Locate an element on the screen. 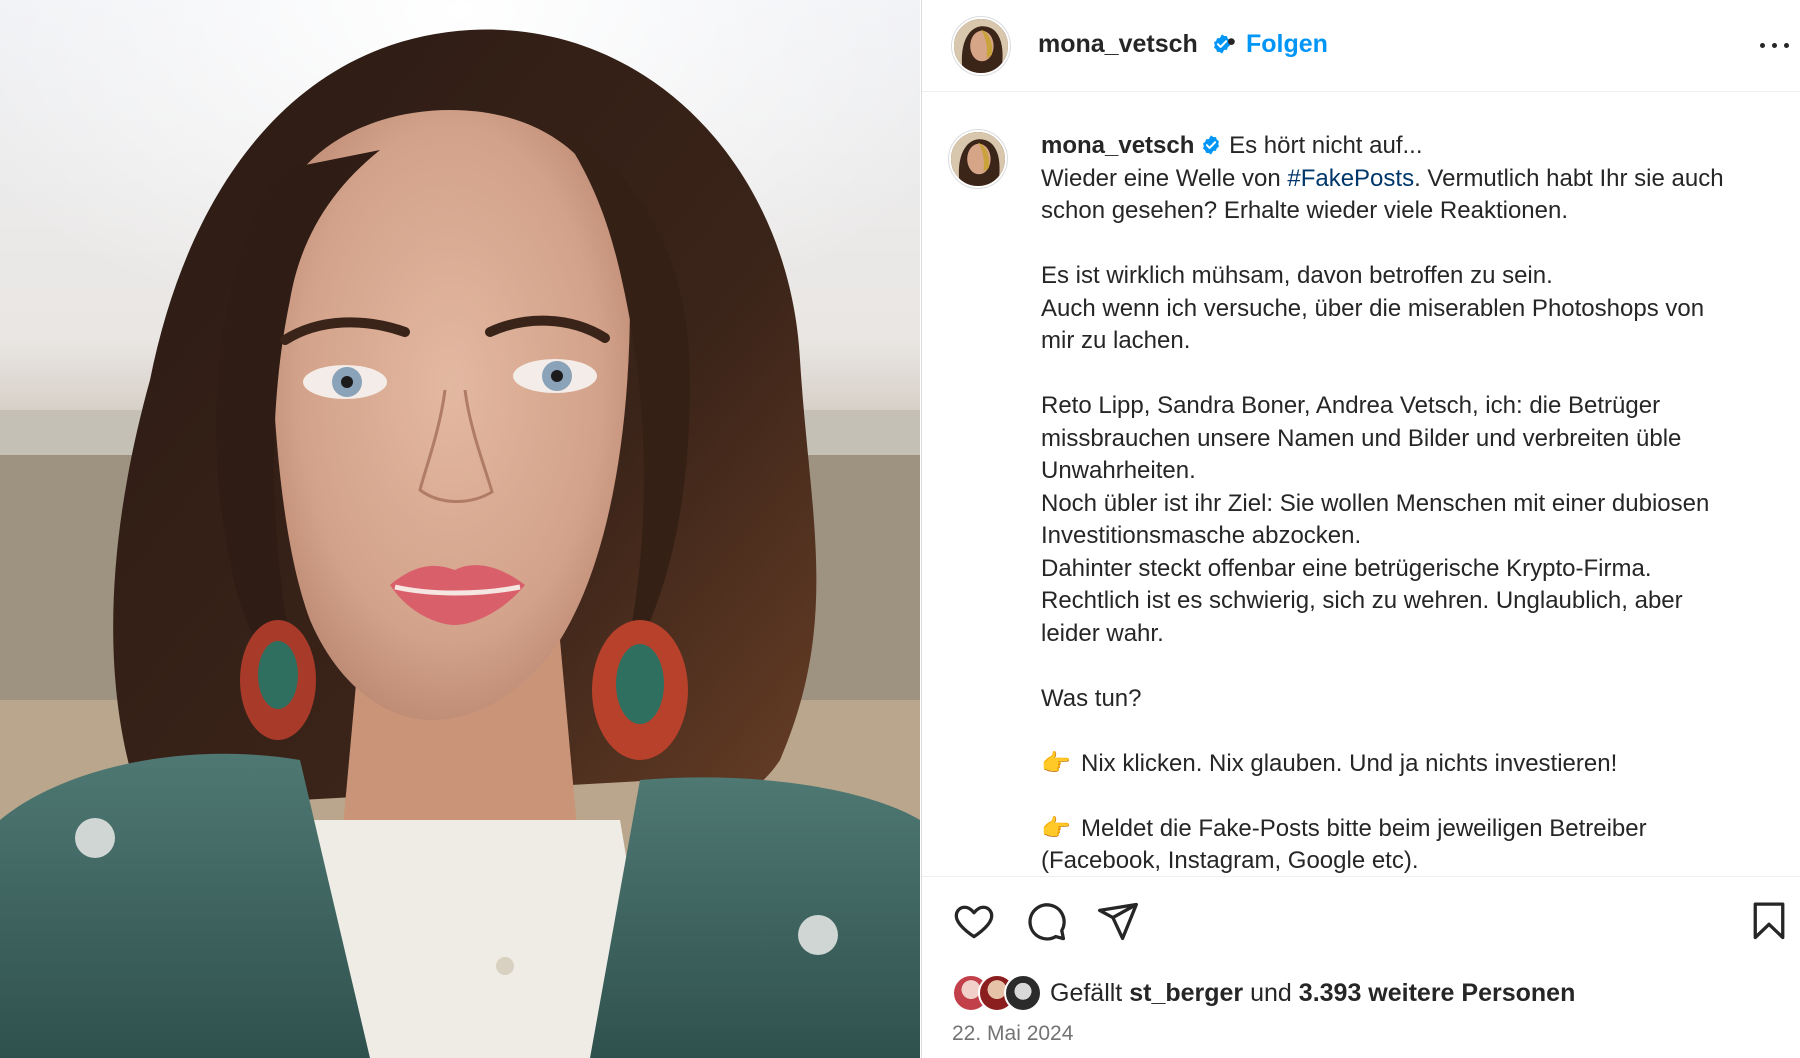 Image resolution: width=1800 pixels, height=1058 pixels. post-date: 22. Mai 2024 is located at coordinates (1012, 1034).